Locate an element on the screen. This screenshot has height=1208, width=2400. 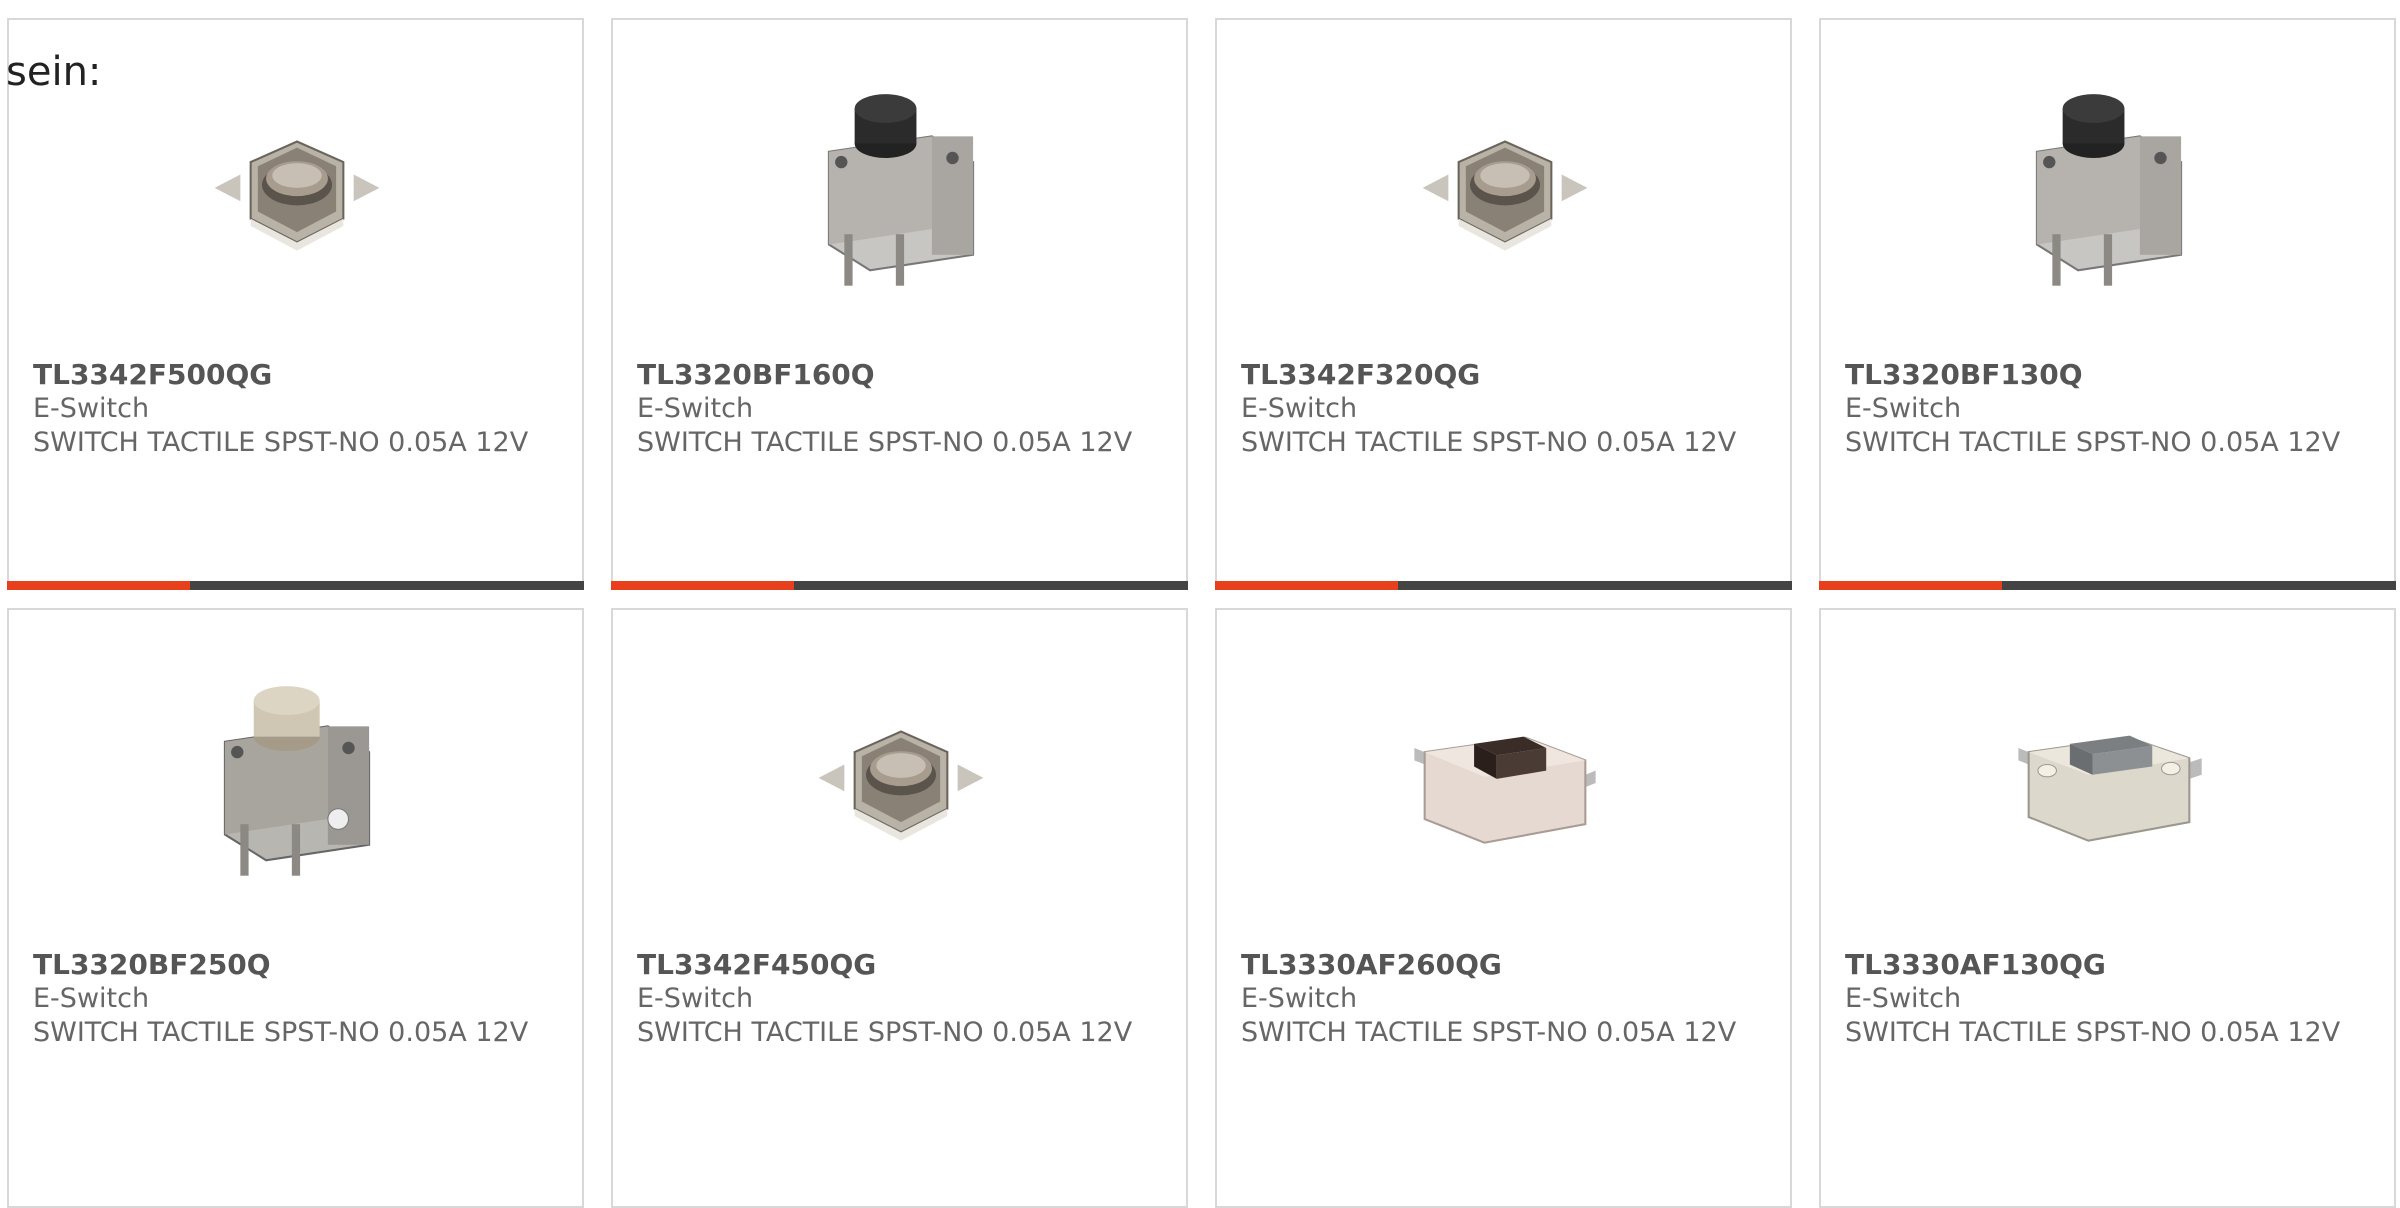
part-number: TL3320BF160Q is located at coordinates (901, 375).